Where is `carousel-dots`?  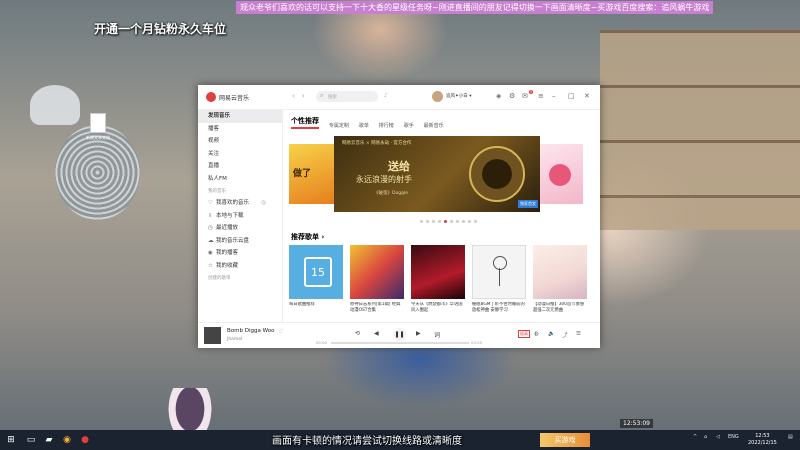 carousel-dots is located at coordinates (450, 221).